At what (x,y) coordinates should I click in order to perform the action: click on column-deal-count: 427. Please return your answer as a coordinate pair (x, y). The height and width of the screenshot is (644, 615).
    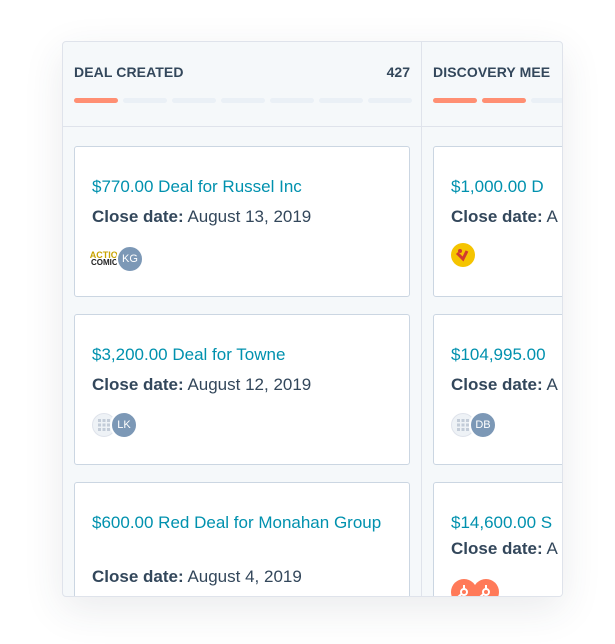
    Looking at the image, I should click on (398, 72).